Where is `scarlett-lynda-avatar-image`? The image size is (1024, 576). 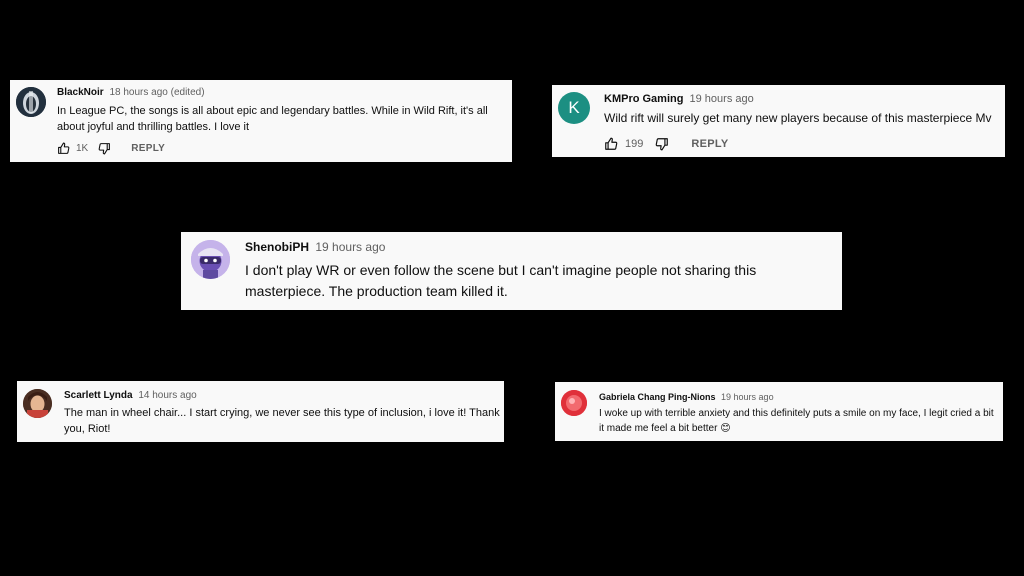
scarlett-lynda-avatar-image is located at coordinates (37, 403).